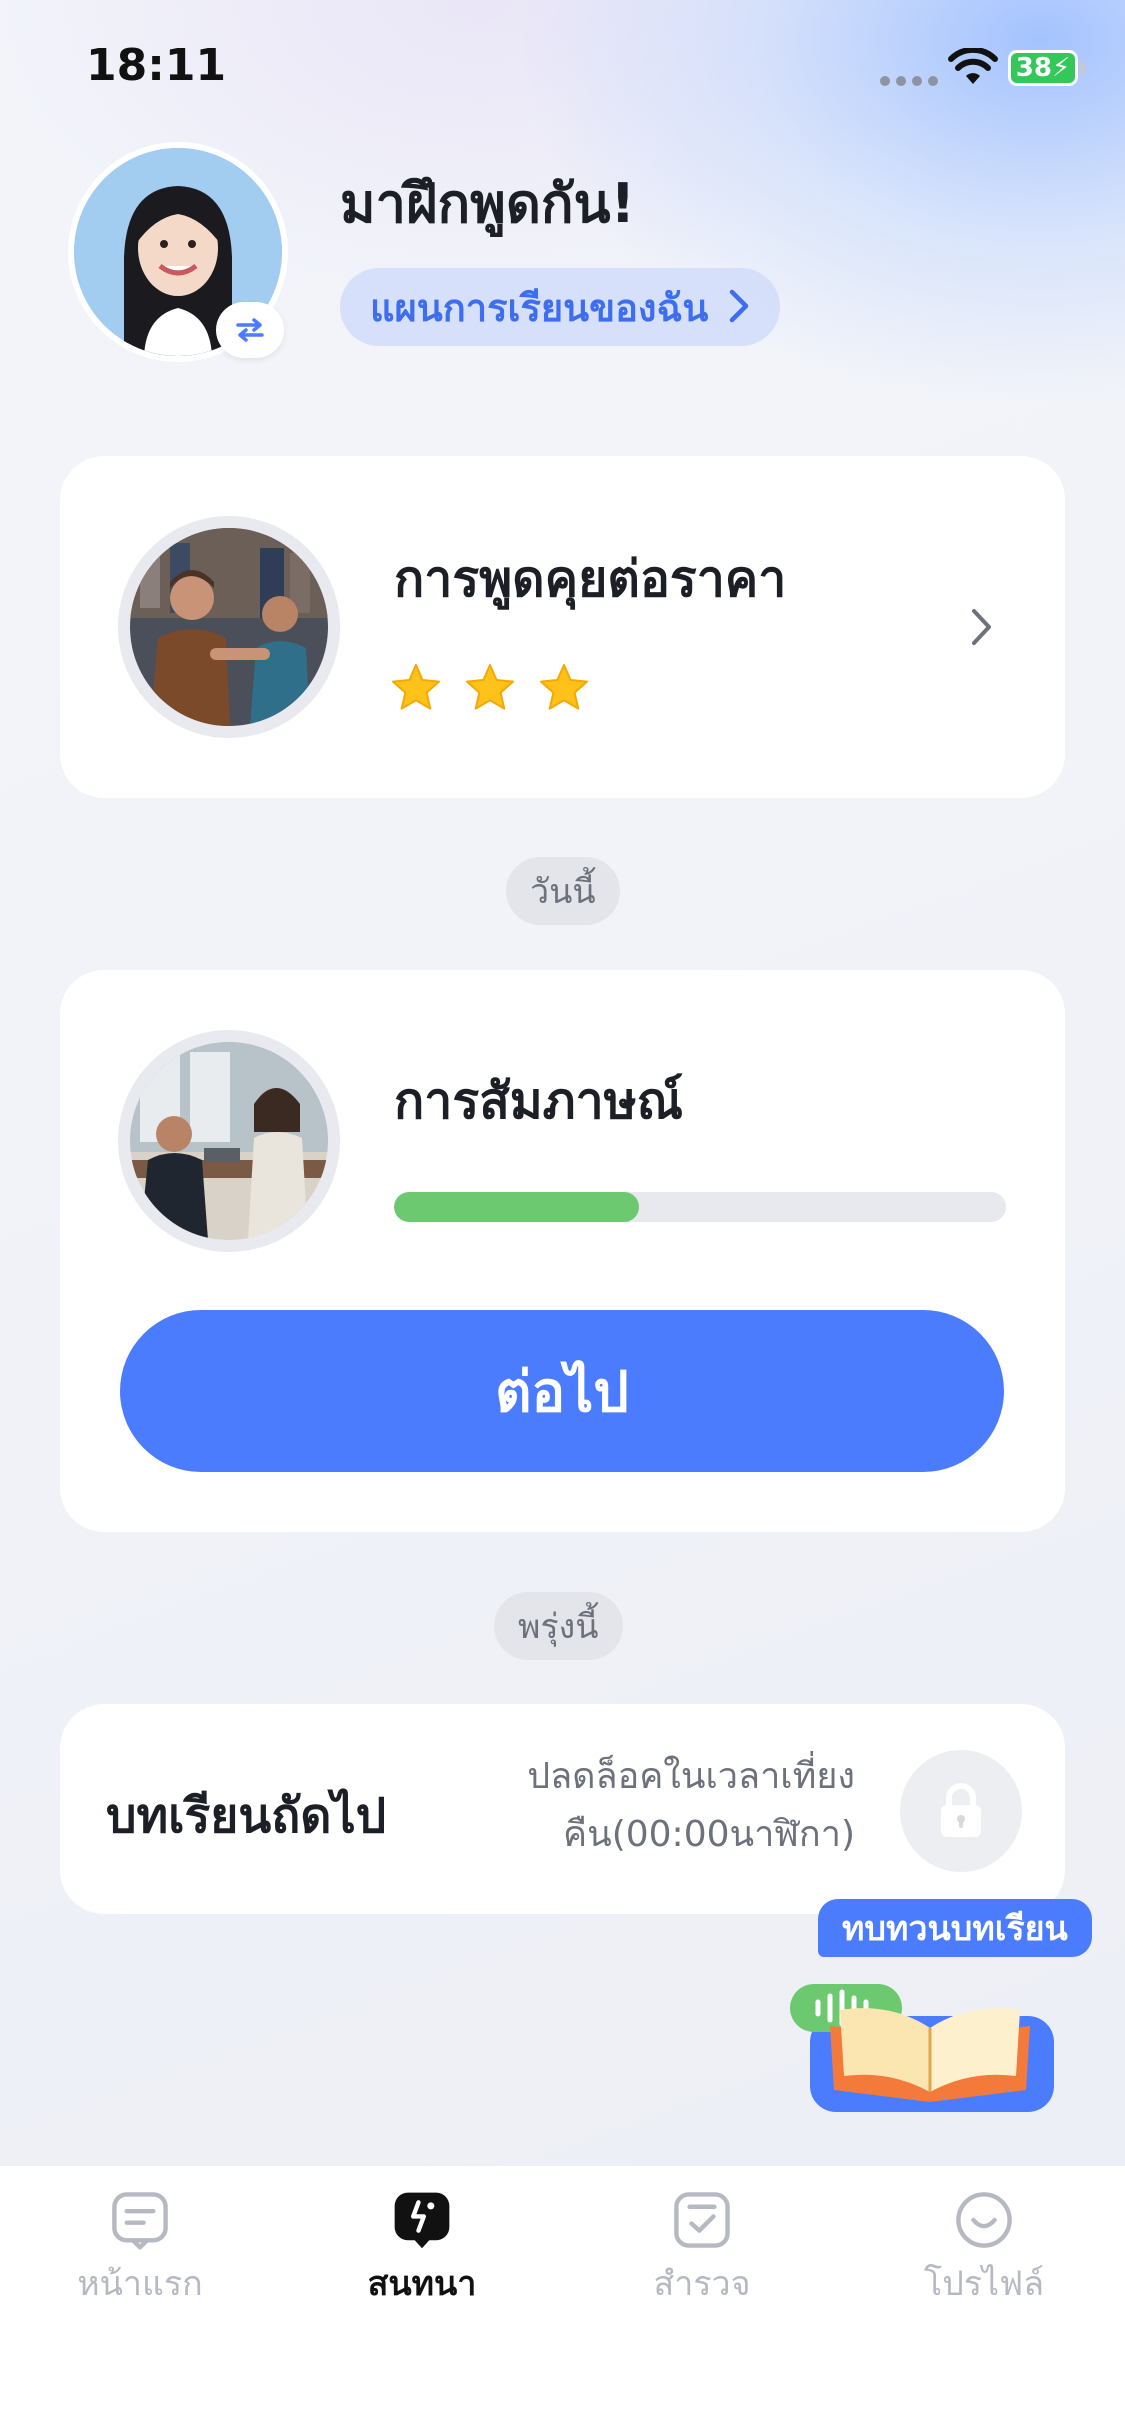  Describe the element at coordinates (562, 2301) in the screenshot. I see `bottom-tab-bar: หน้าแรก สนทนา สำรวจ โปรไฟล์` at that location.